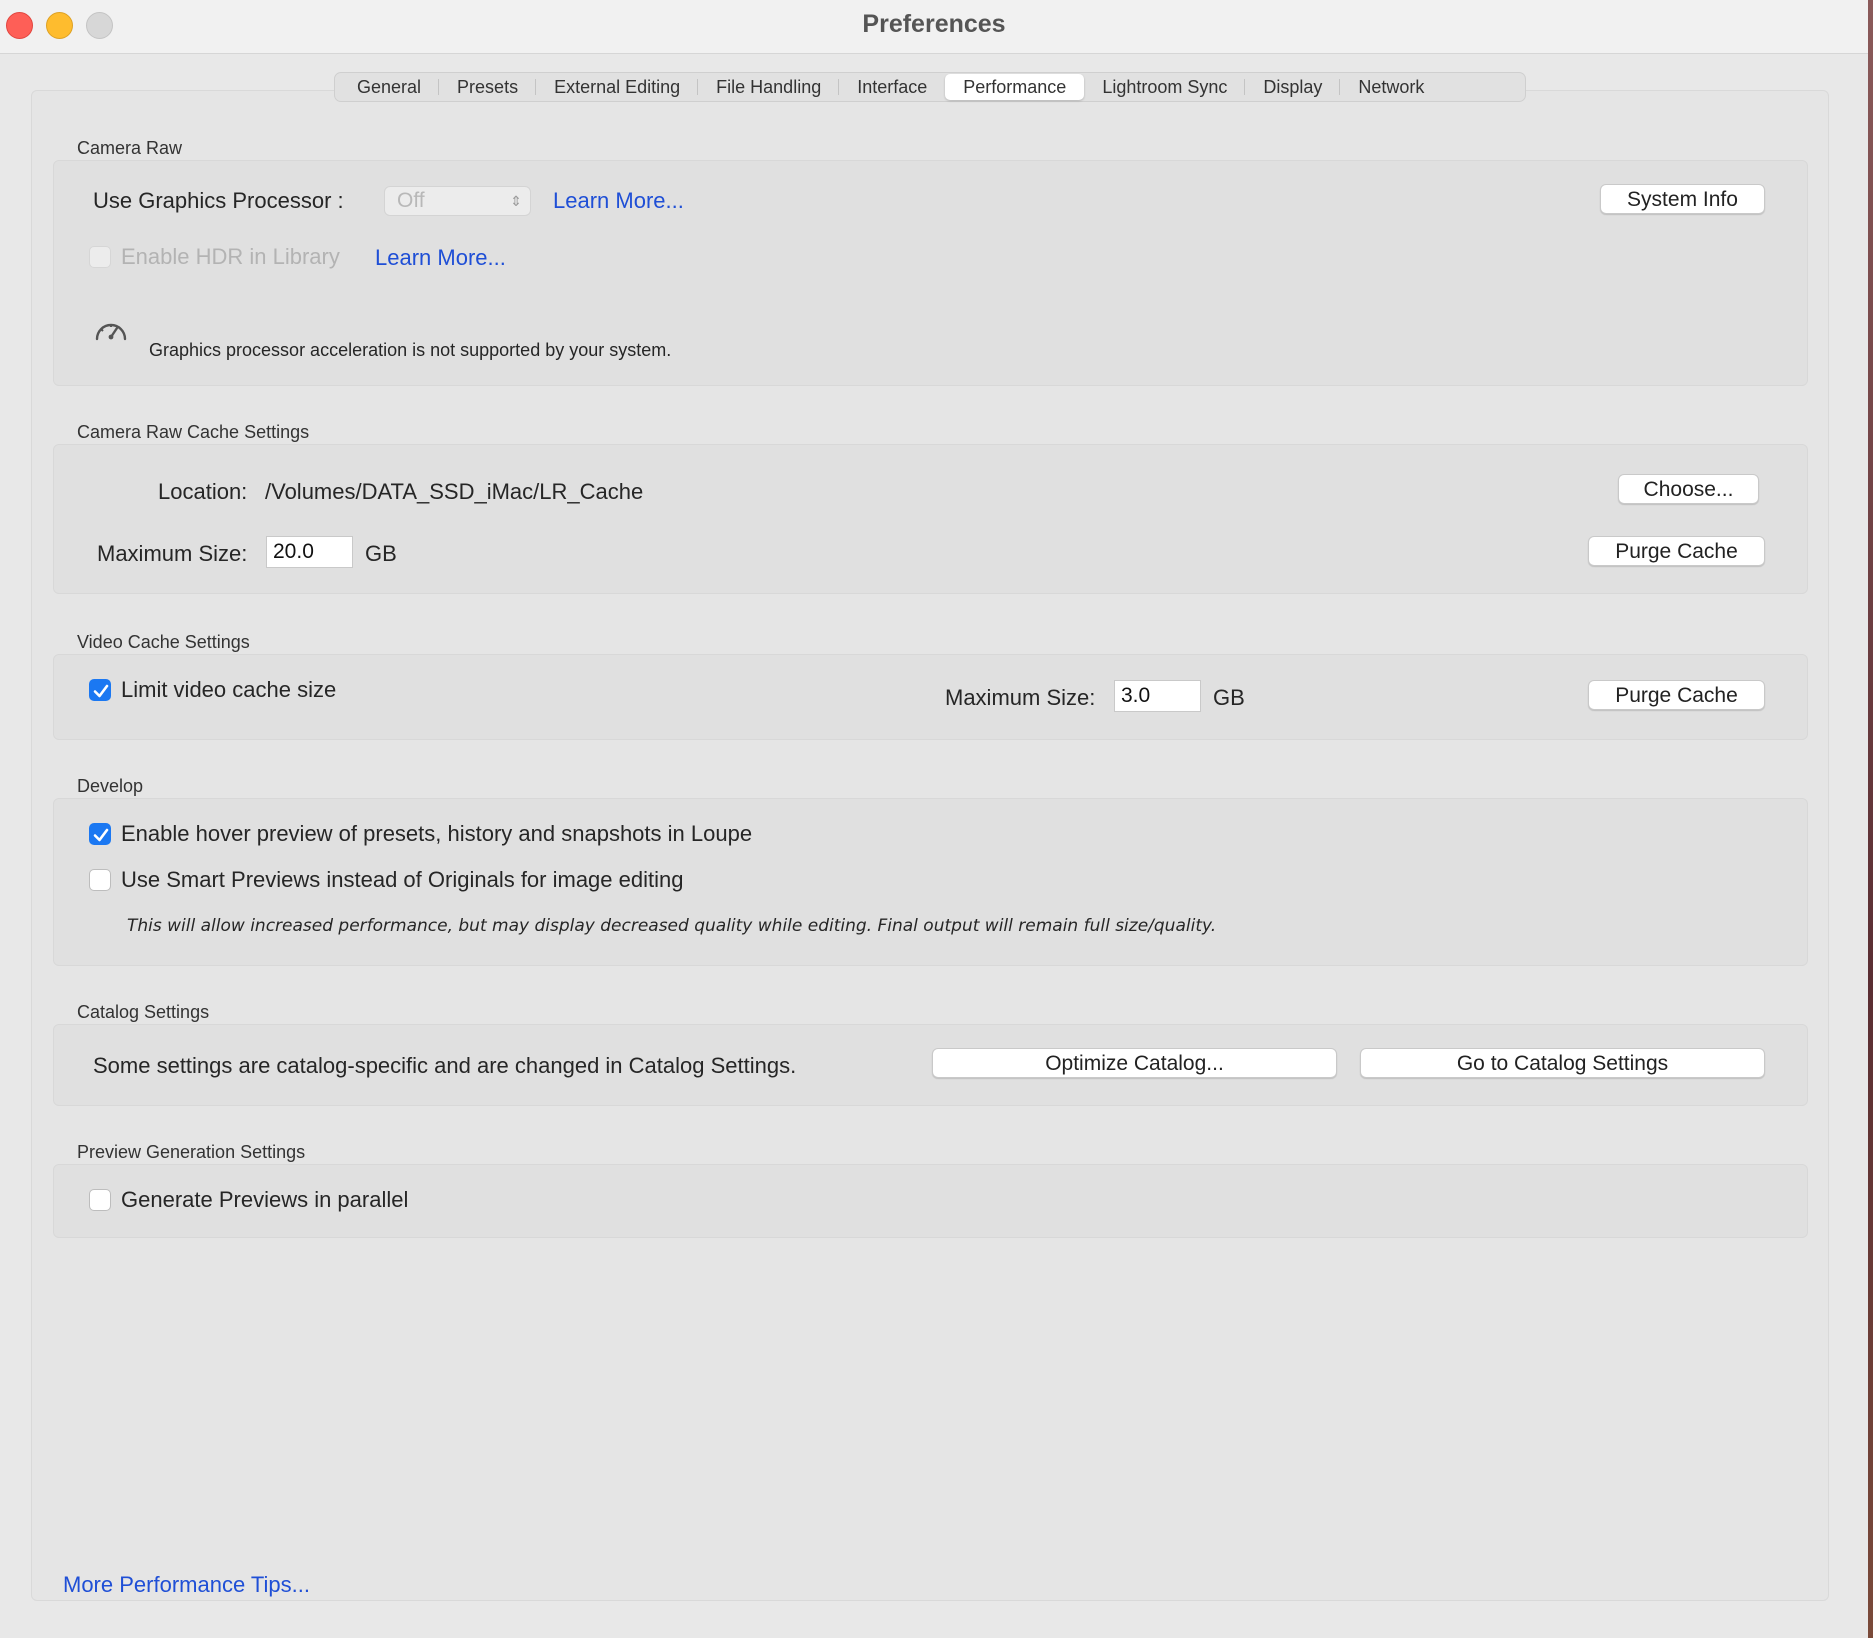  I want to click on system-info-button: System Info, so click(1682, 199).